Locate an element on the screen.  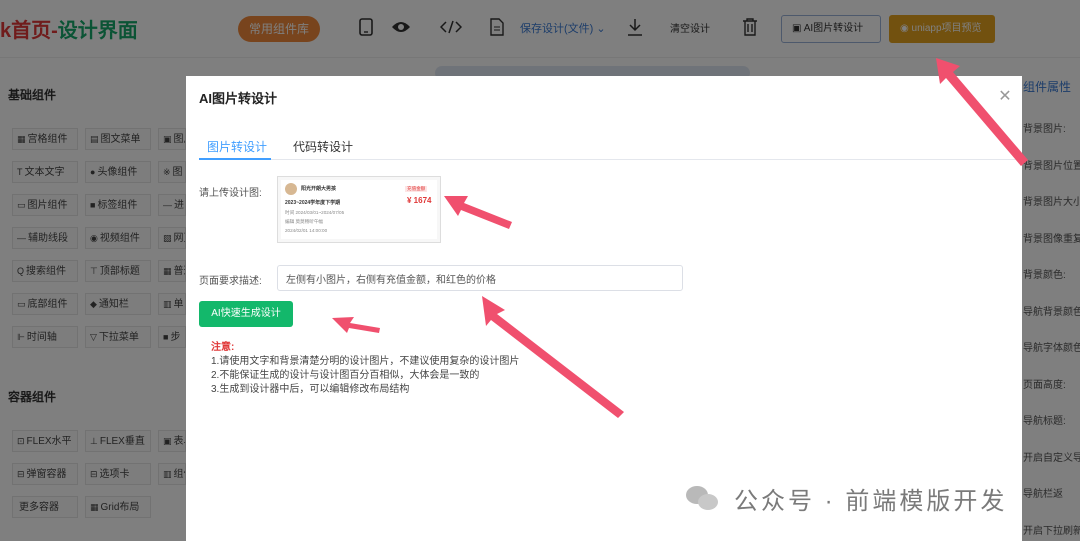
active-tab-indicator is located at coordinates (235, 159).